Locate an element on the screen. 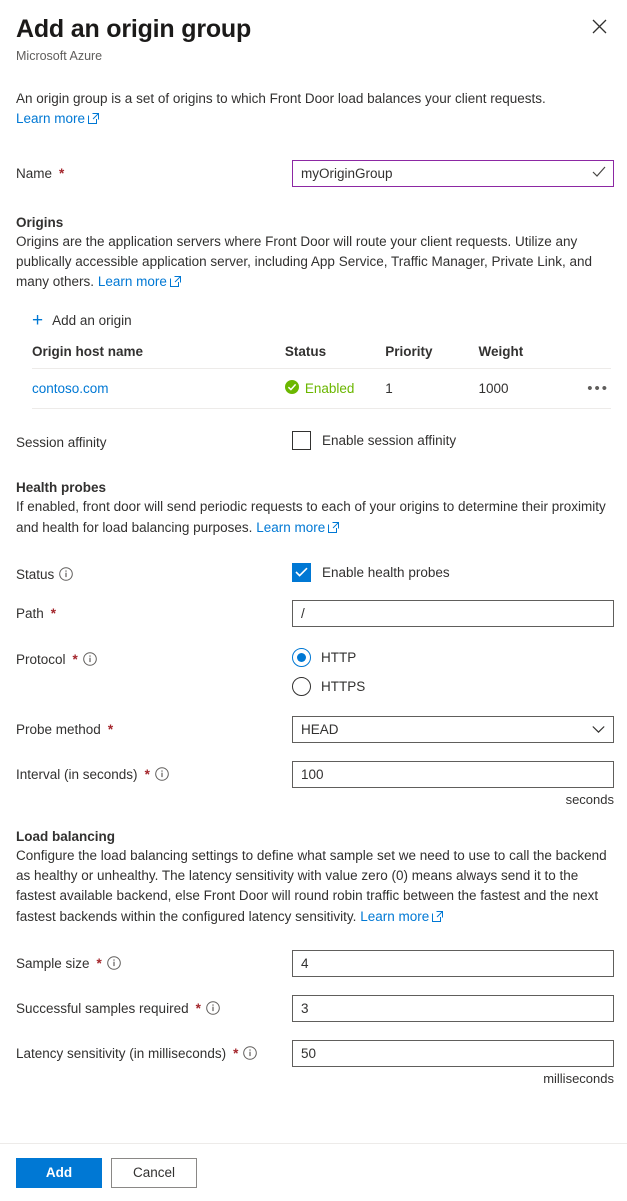 This screenshot has width=627, height=1201. table-row: contoso.com Enabled 1 1000 ••• is located at coordinates (321, 389).